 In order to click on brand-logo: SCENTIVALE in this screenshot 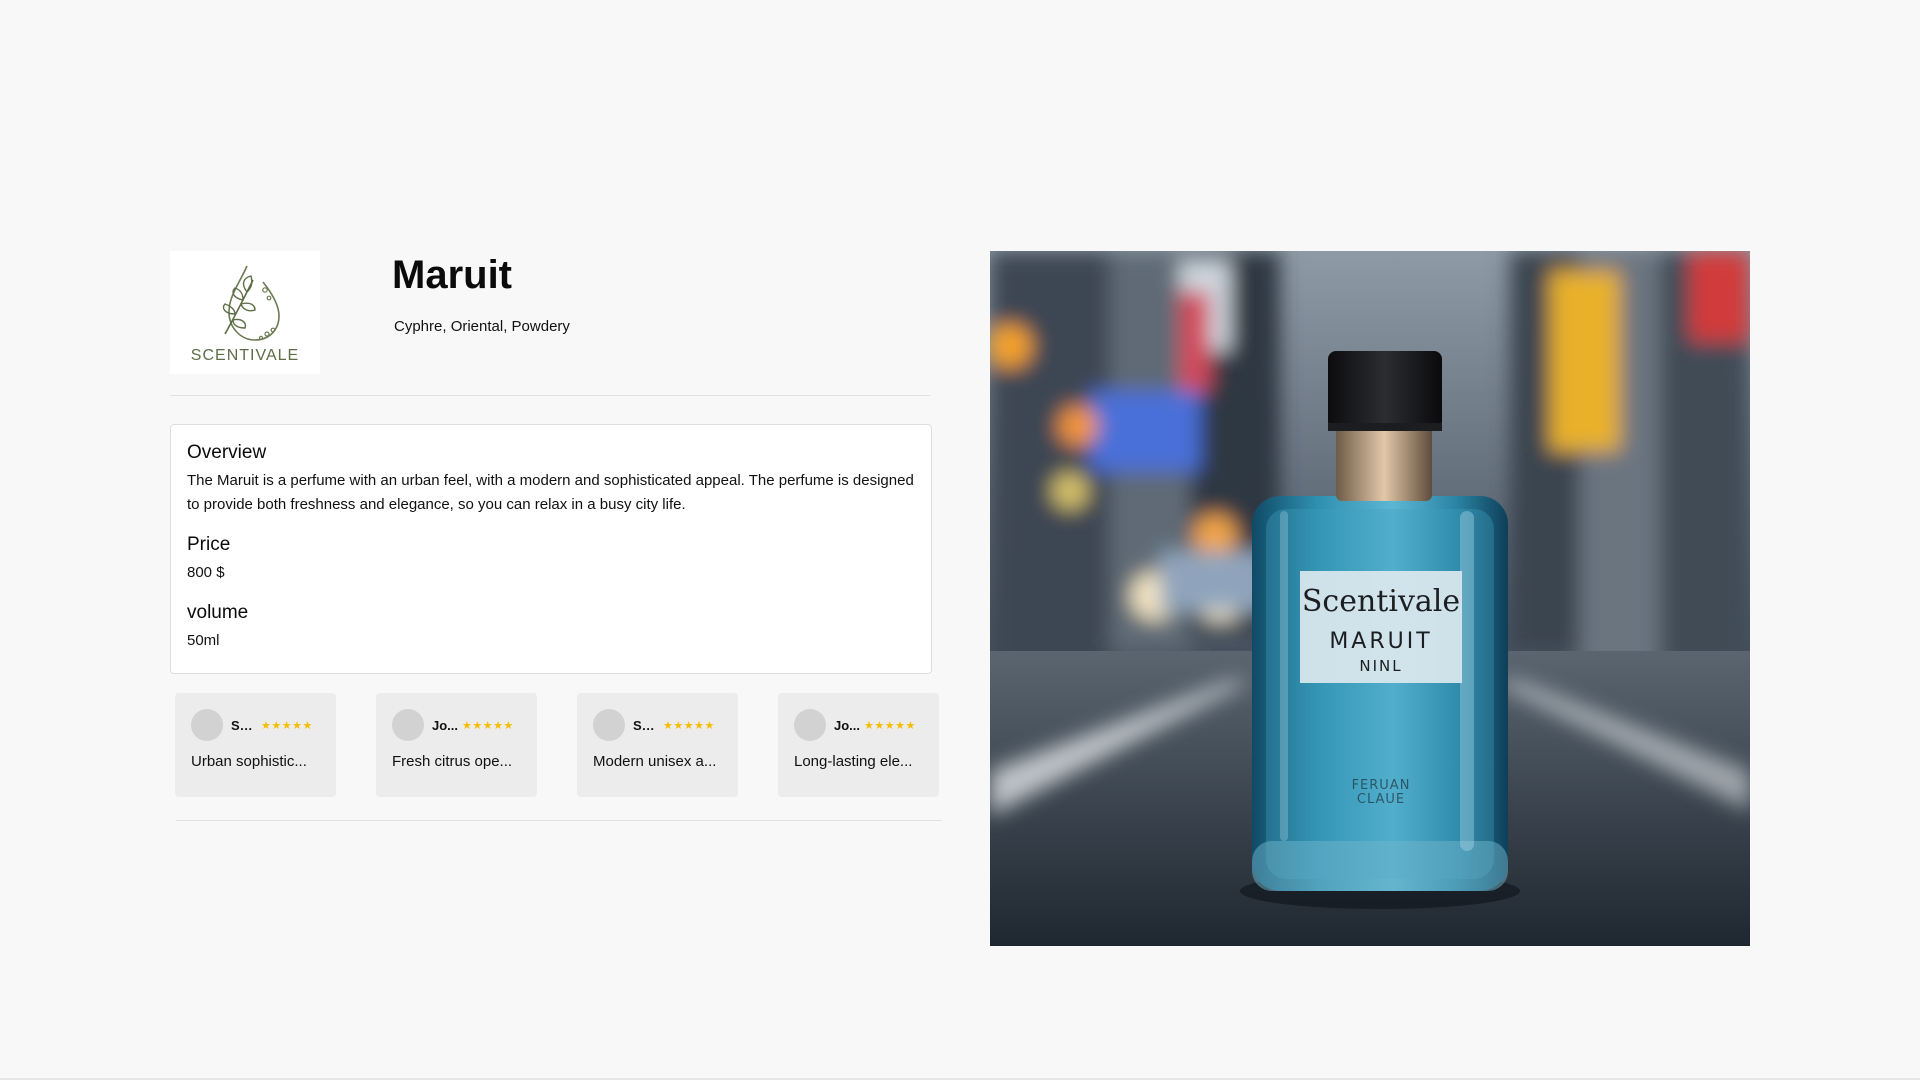, I will do `click(245, 312)`.